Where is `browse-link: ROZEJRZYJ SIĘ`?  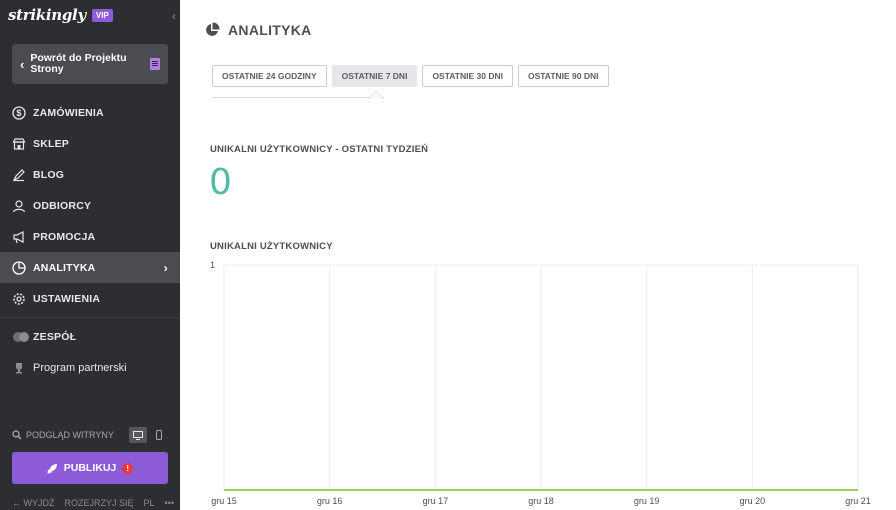
browse-link: ROZEJRZYJ SIĘ is located at coordinates (99, 503).